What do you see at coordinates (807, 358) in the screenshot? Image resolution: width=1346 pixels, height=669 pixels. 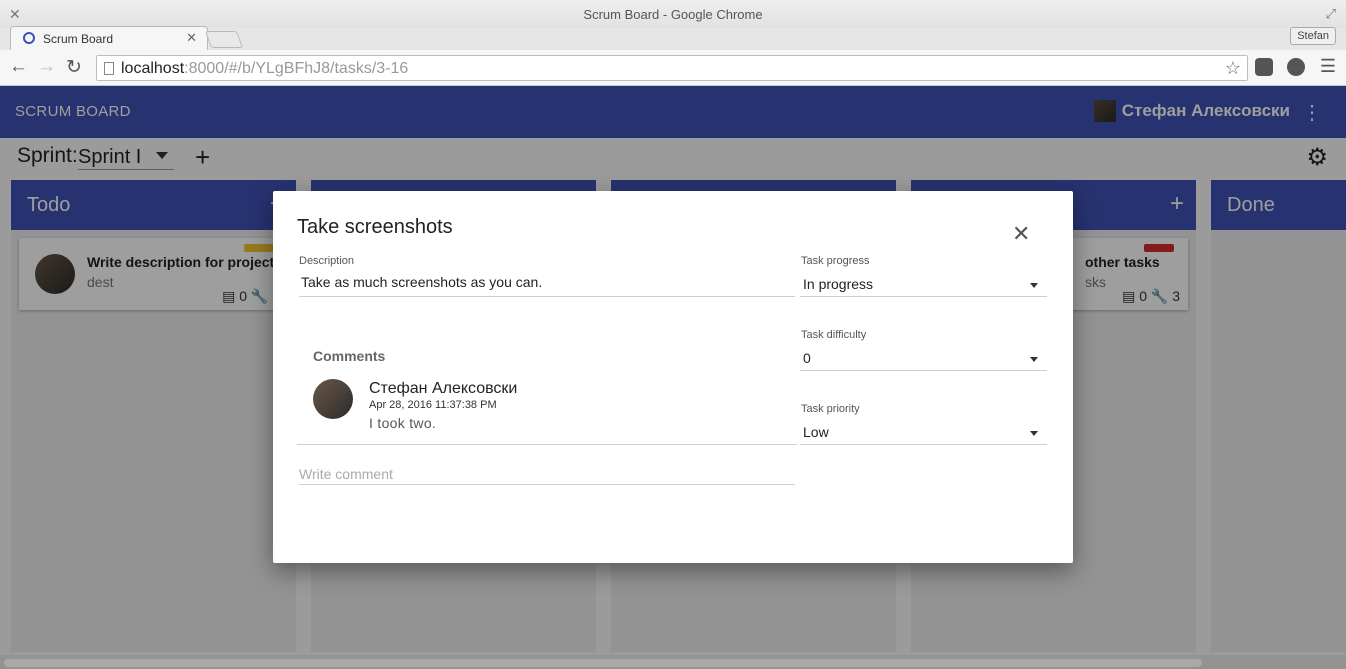 I see `difficulty-select: 0` at bounding box center [807, 358].